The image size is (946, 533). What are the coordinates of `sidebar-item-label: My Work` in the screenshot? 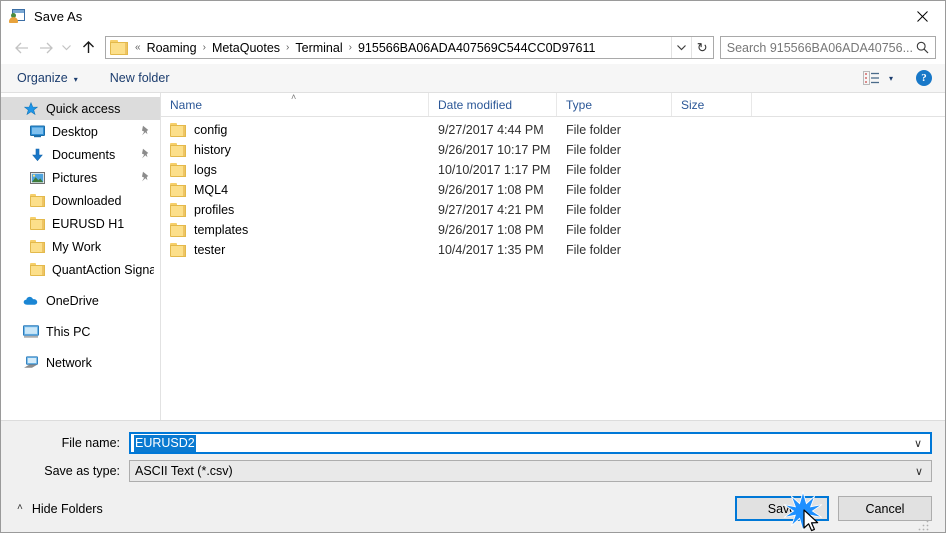 It's located at (77, 246).